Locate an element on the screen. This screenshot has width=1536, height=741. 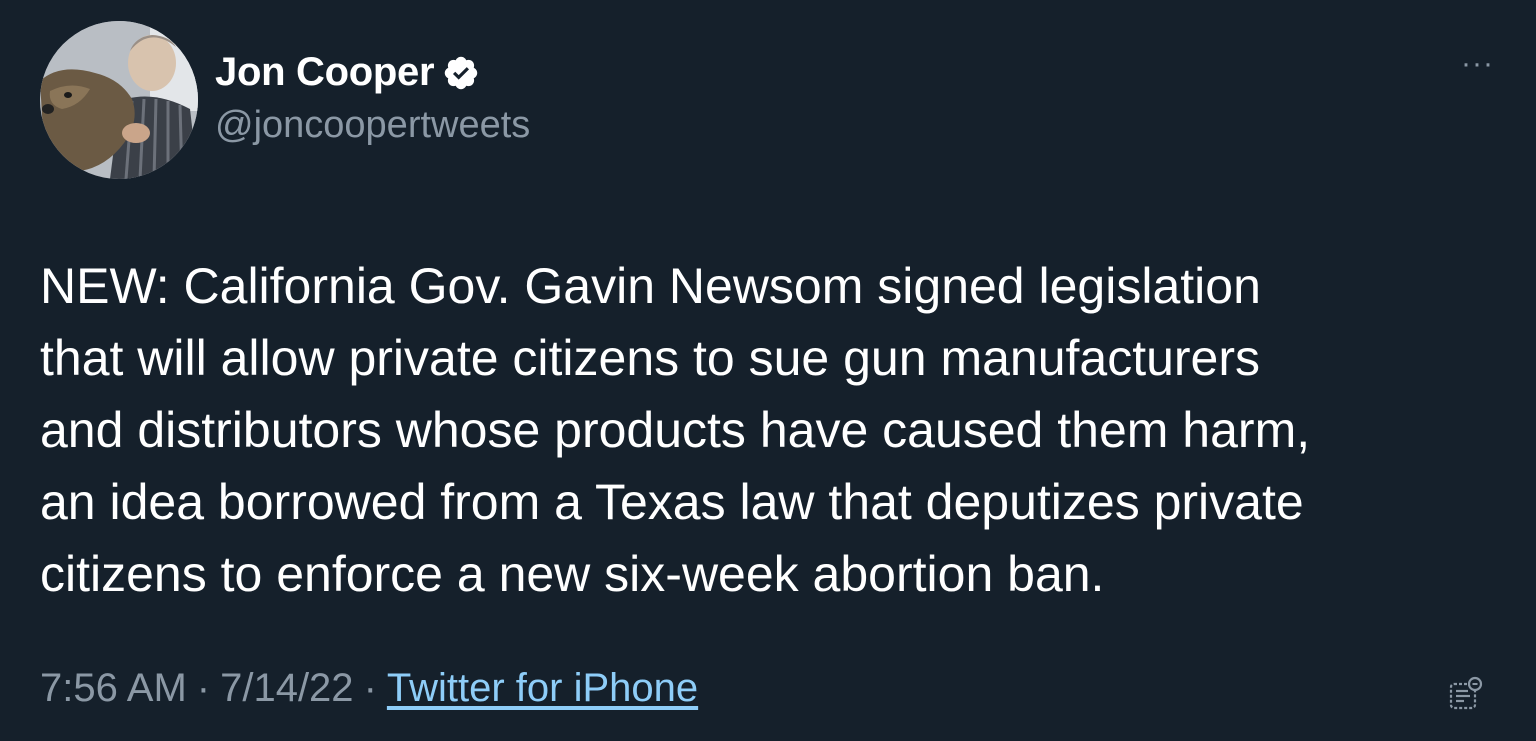
tweet-source-link: Twitter for iPhone is located at coordinates (542, 688).